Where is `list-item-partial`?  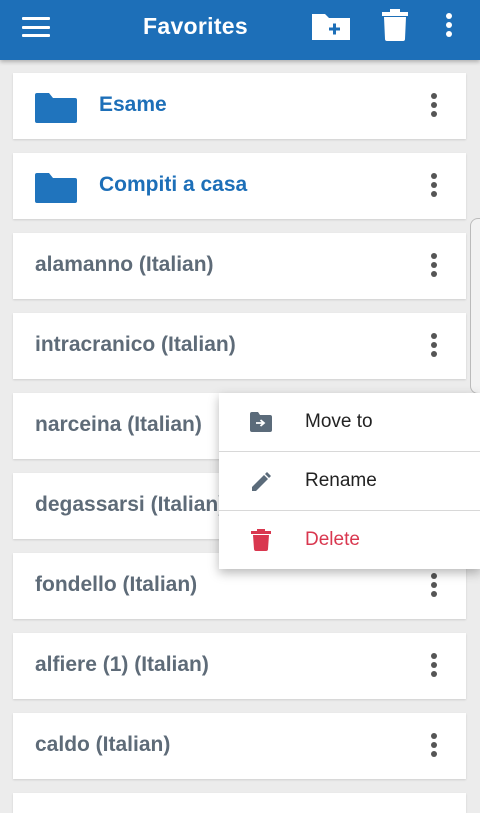
list-item-partial is located at coordinates (239, 803).